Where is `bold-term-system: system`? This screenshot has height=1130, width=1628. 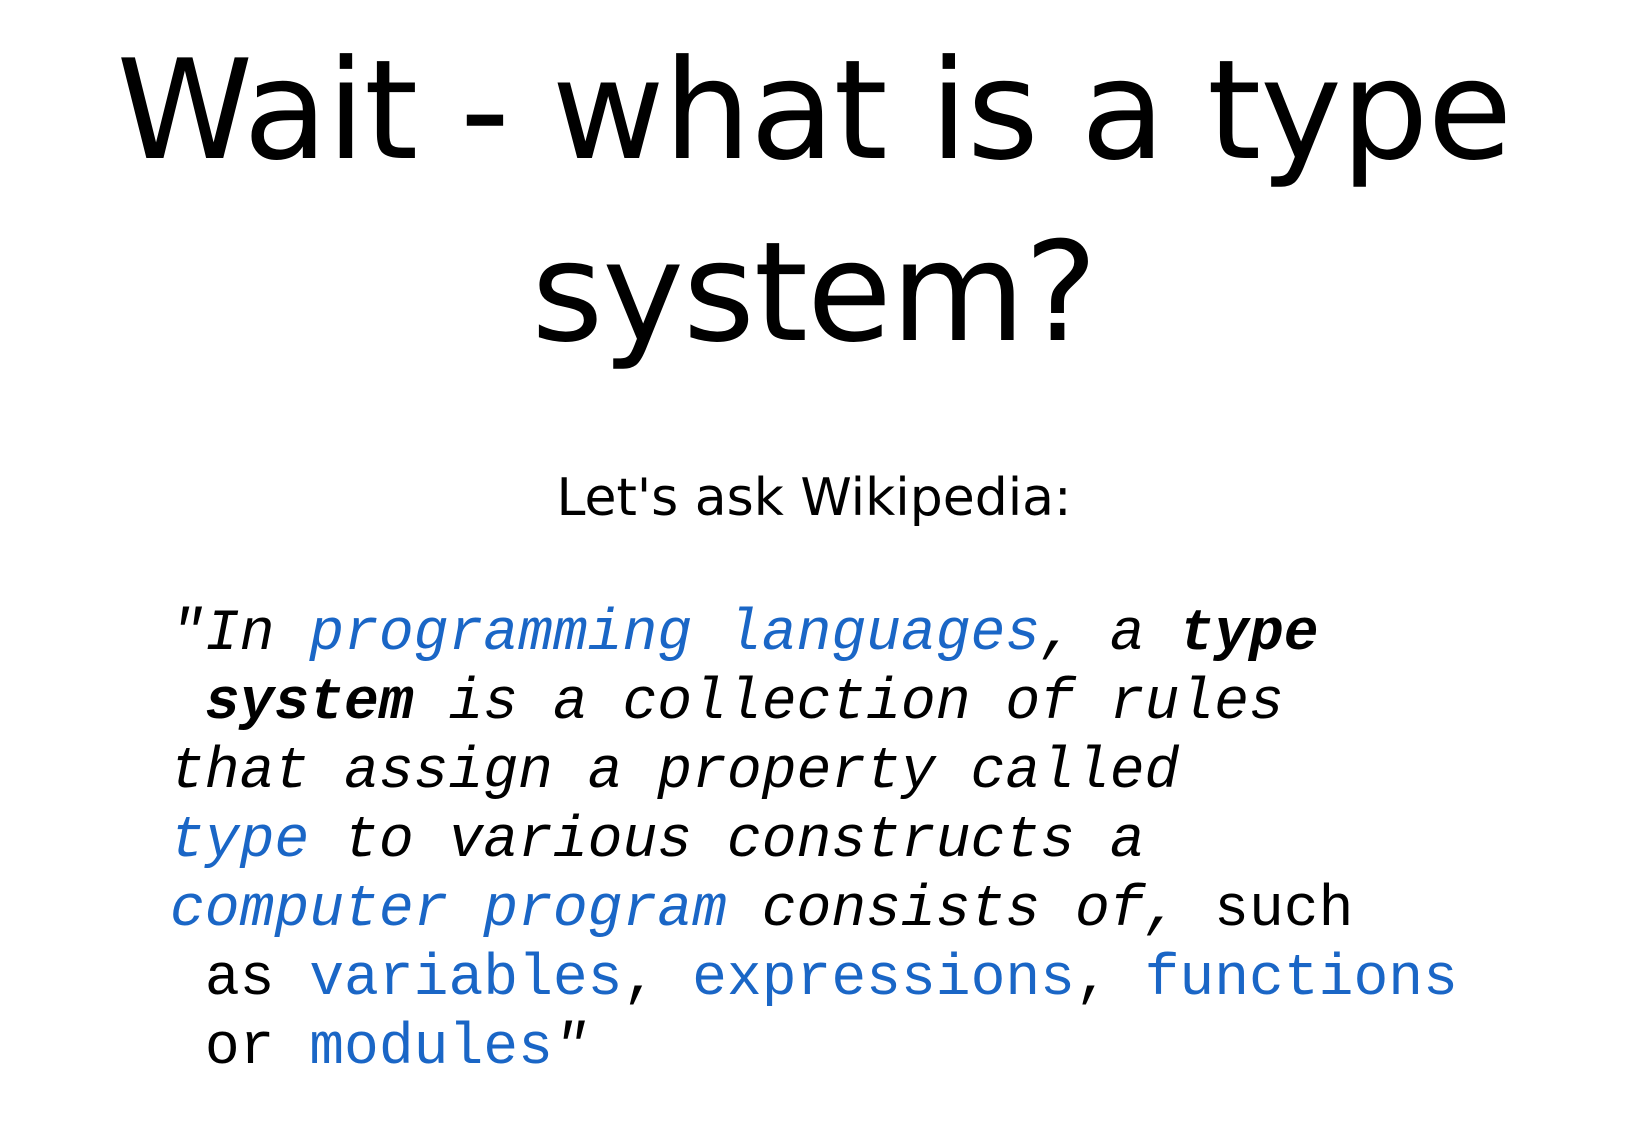 bold-term-system: system is located at coordinates (309, 703).